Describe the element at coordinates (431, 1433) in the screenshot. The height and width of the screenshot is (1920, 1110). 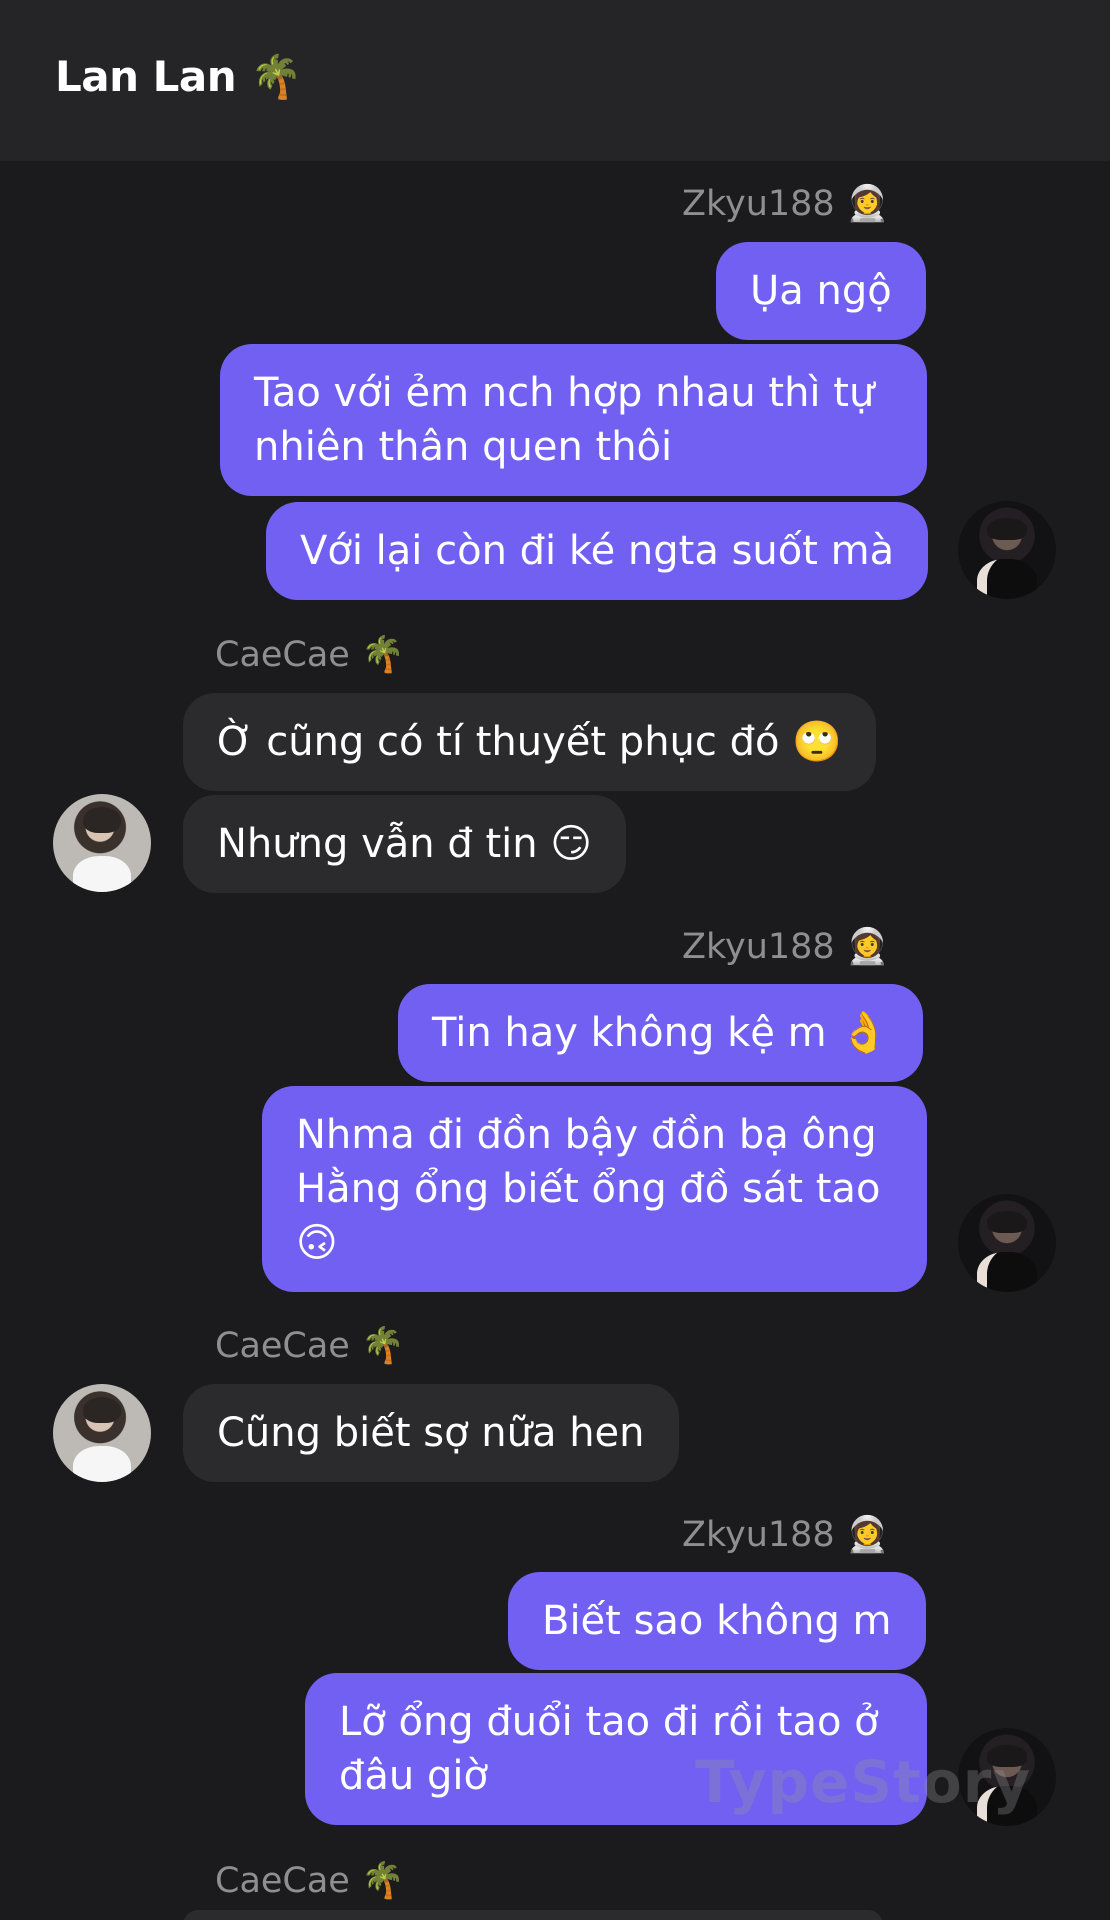
I see `message-bubble: Cũng biết sợ nữa hen` at that location.